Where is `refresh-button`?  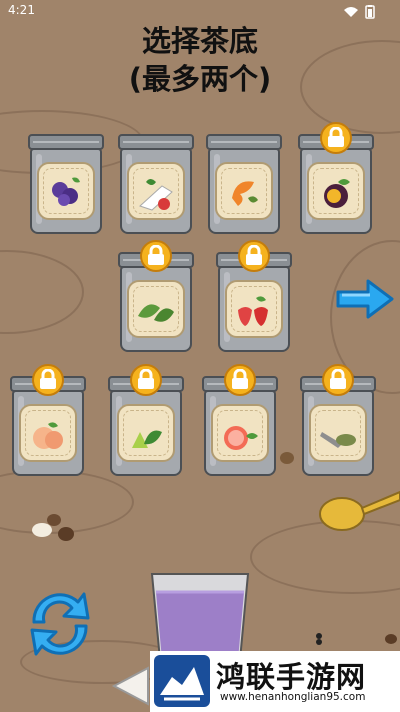
refresh-button is located at coordinates (60, 626).